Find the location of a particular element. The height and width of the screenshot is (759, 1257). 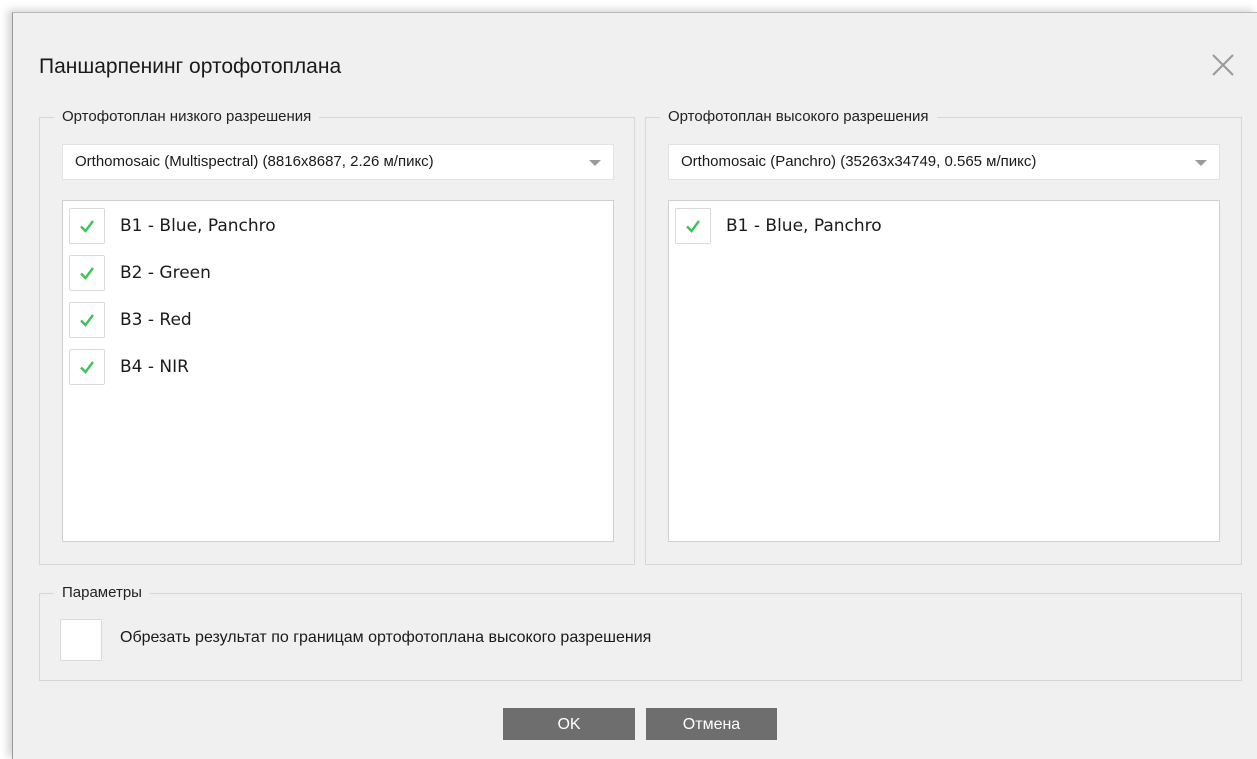

band-b4-checkbox is located at coordinates (87, 367).